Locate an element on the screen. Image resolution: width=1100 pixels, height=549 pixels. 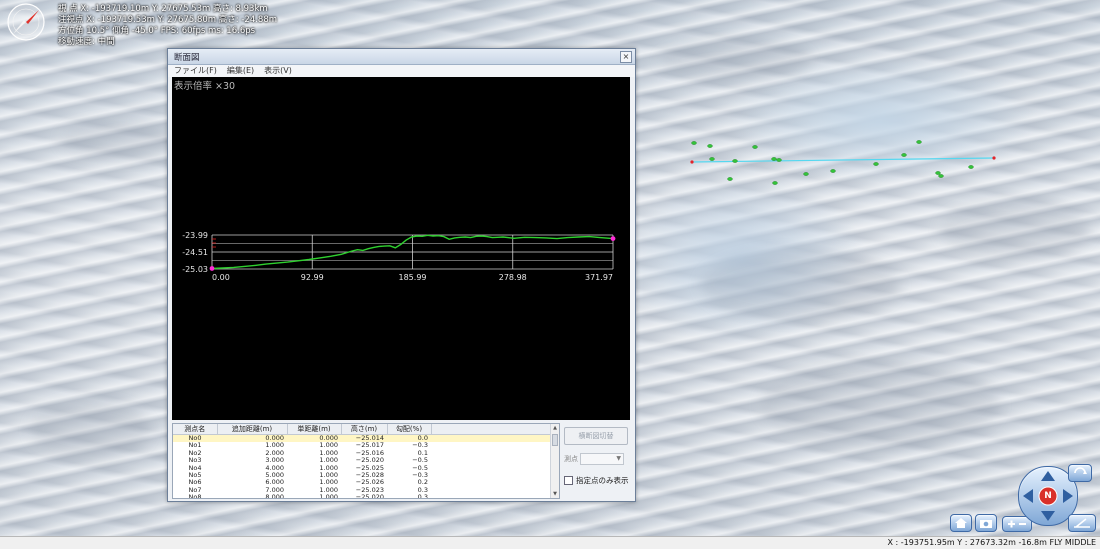
window-title: 断面図 is located at coordinates (187, 58).